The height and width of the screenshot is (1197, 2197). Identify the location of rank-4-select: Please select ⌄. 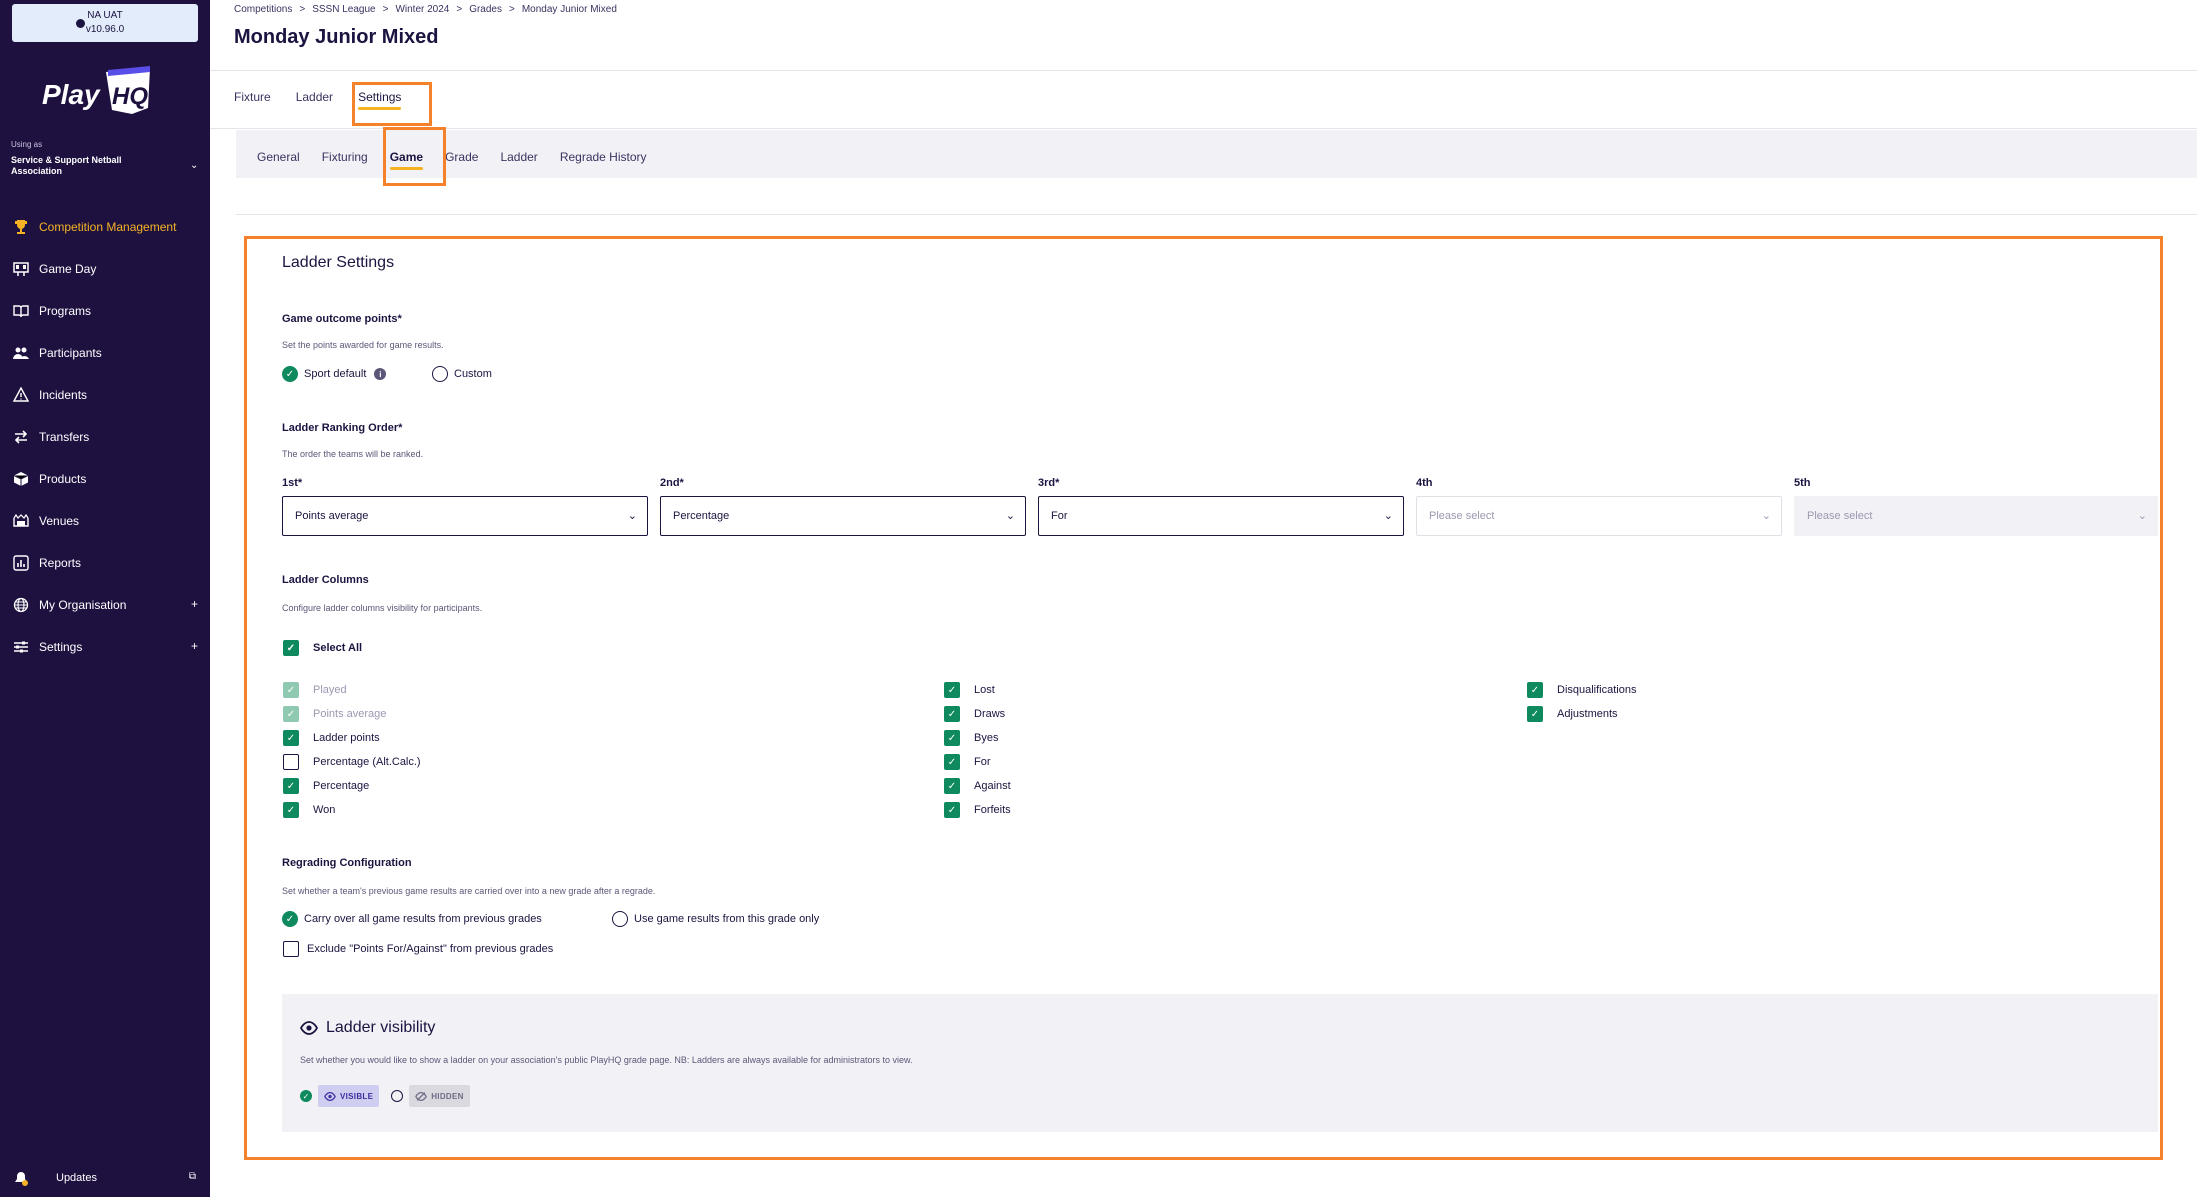
(1599, 516).